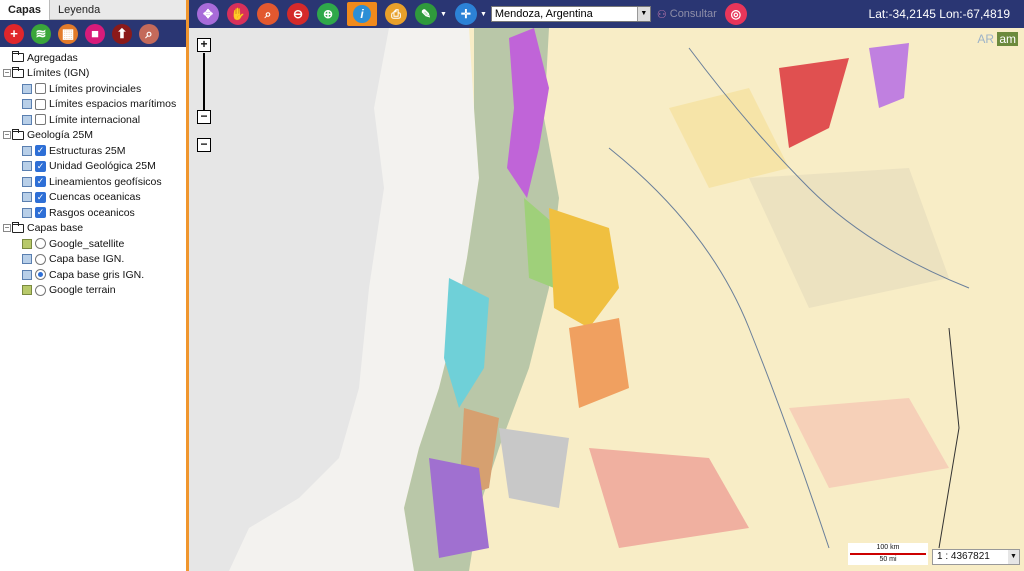  Describe the element at coordinates (939, 14) in the screenshot. I see `coordinates-readout: Lat:-34,2145 Lon:-67,4819` at that location.